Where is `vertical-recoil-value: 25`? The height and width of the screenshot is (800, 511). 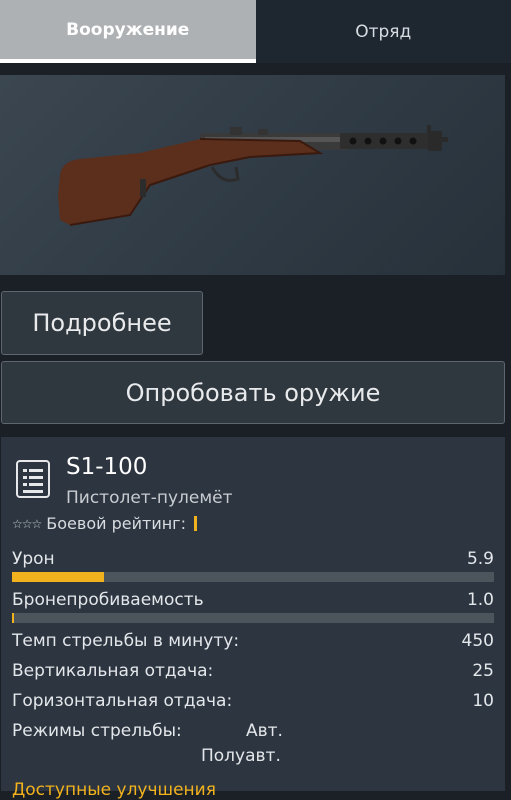
vertical-recoil-value: 25 is located at coordinates (483, 671).